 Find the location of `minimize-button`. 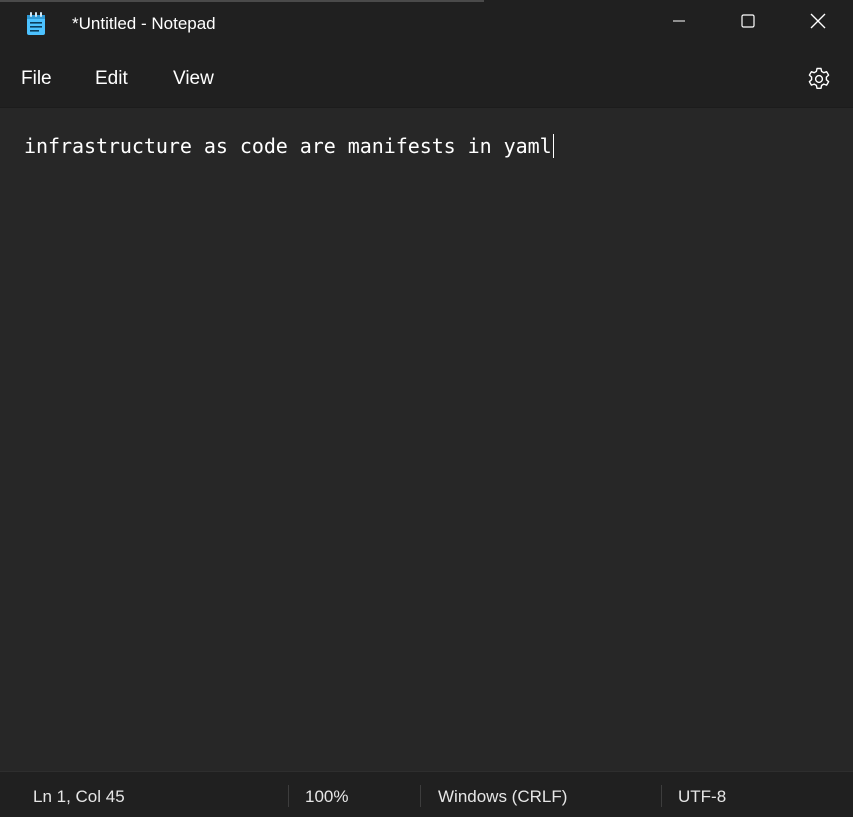

minimize-button is located at coordinates (679, 23).